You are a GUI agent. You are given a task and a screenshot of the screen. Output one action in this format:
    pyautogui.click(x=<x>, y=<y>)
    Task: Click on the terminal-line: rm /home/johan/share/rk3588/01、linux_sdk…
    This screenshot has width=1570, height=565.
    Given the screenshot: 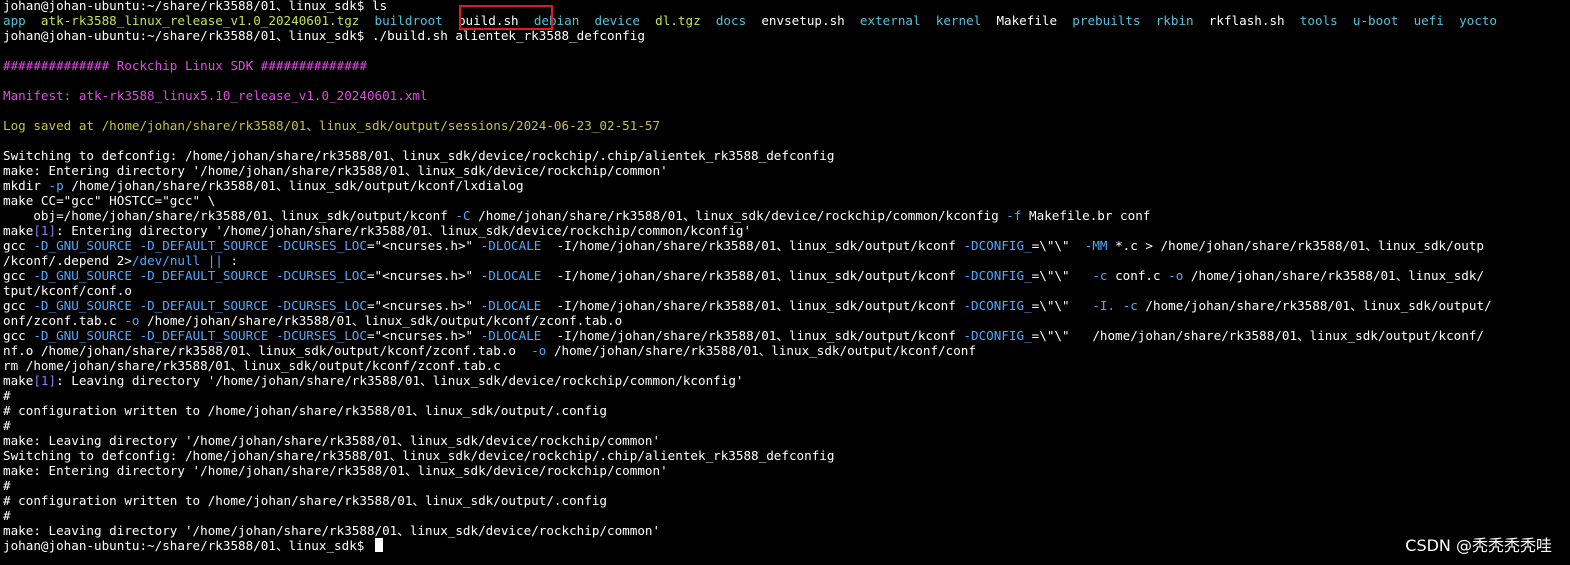 What is the action you would take?
    pyautogui.click(x=786, y=365)
    